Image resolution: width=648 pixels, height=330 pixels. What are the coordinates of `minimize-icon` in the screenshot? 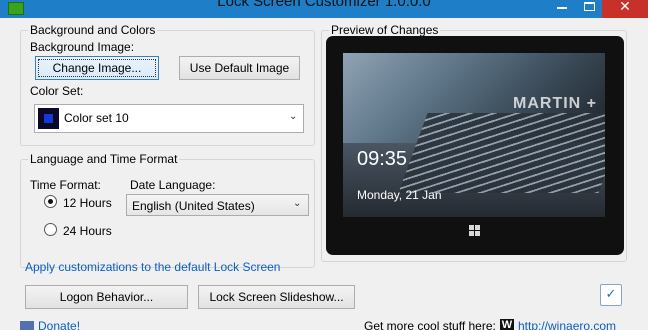 It's located at (562, 8).